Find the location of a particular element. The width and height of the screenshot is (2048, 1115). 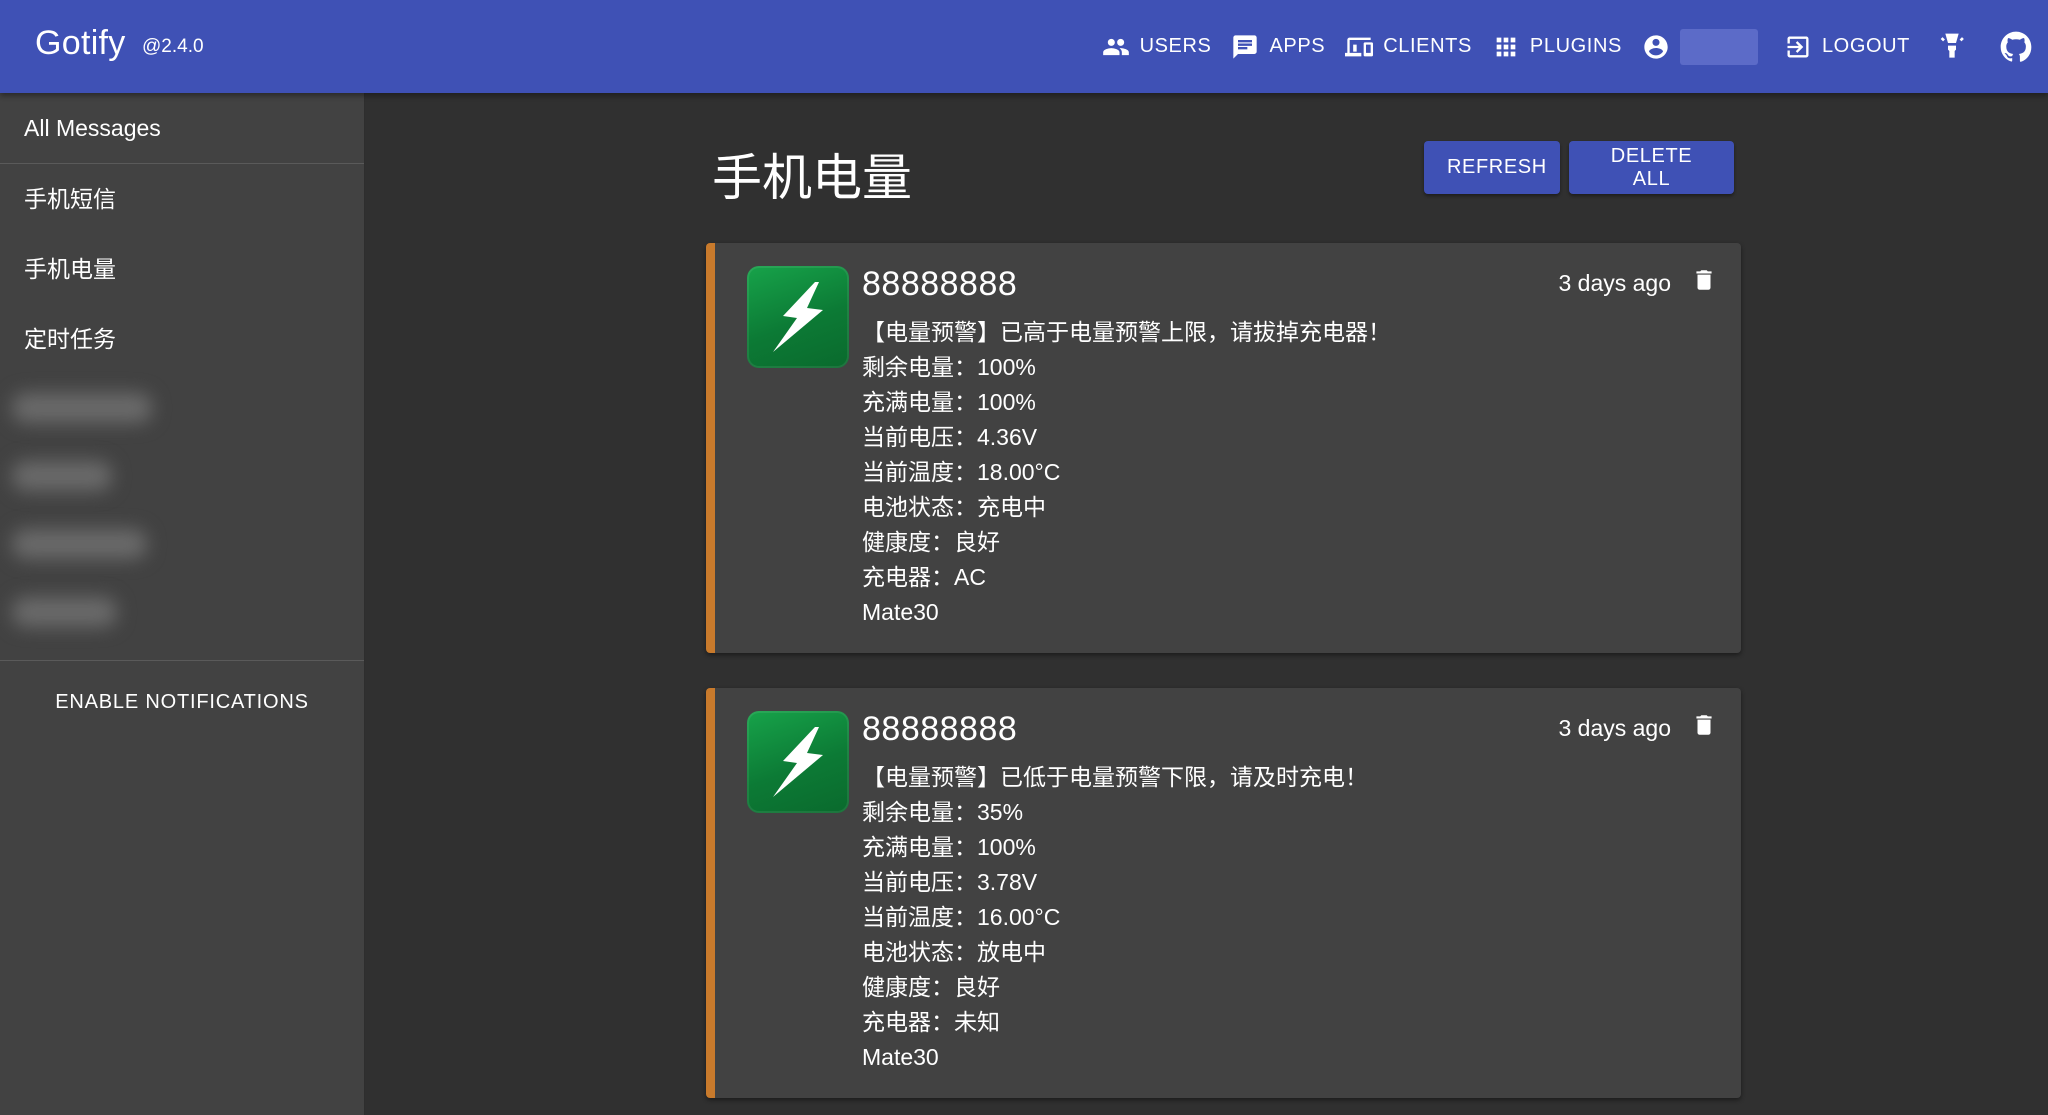

plugins-label: PLUGINS is located at coordinates (1575, 46).